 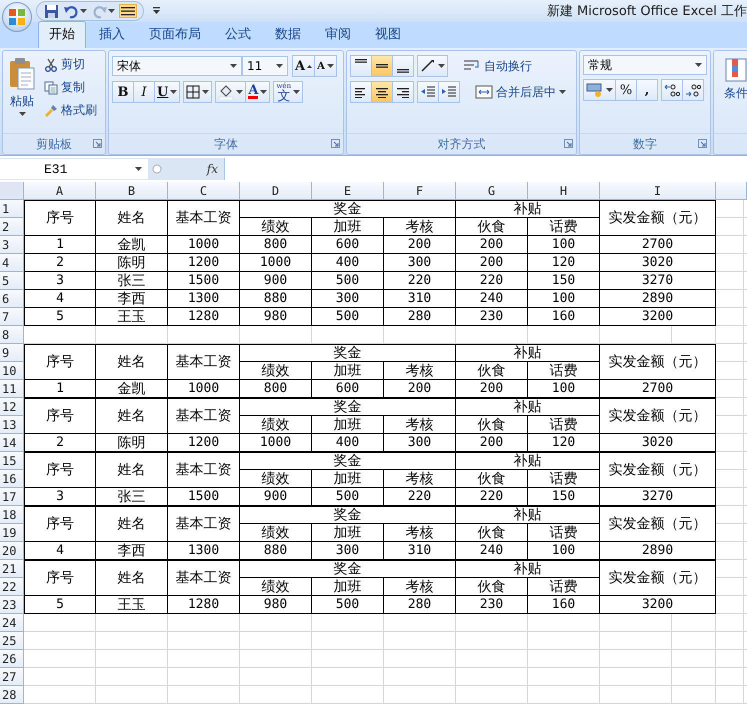 I want to click on merge-center-button: 合并后居中, so click(x=520, y=92).